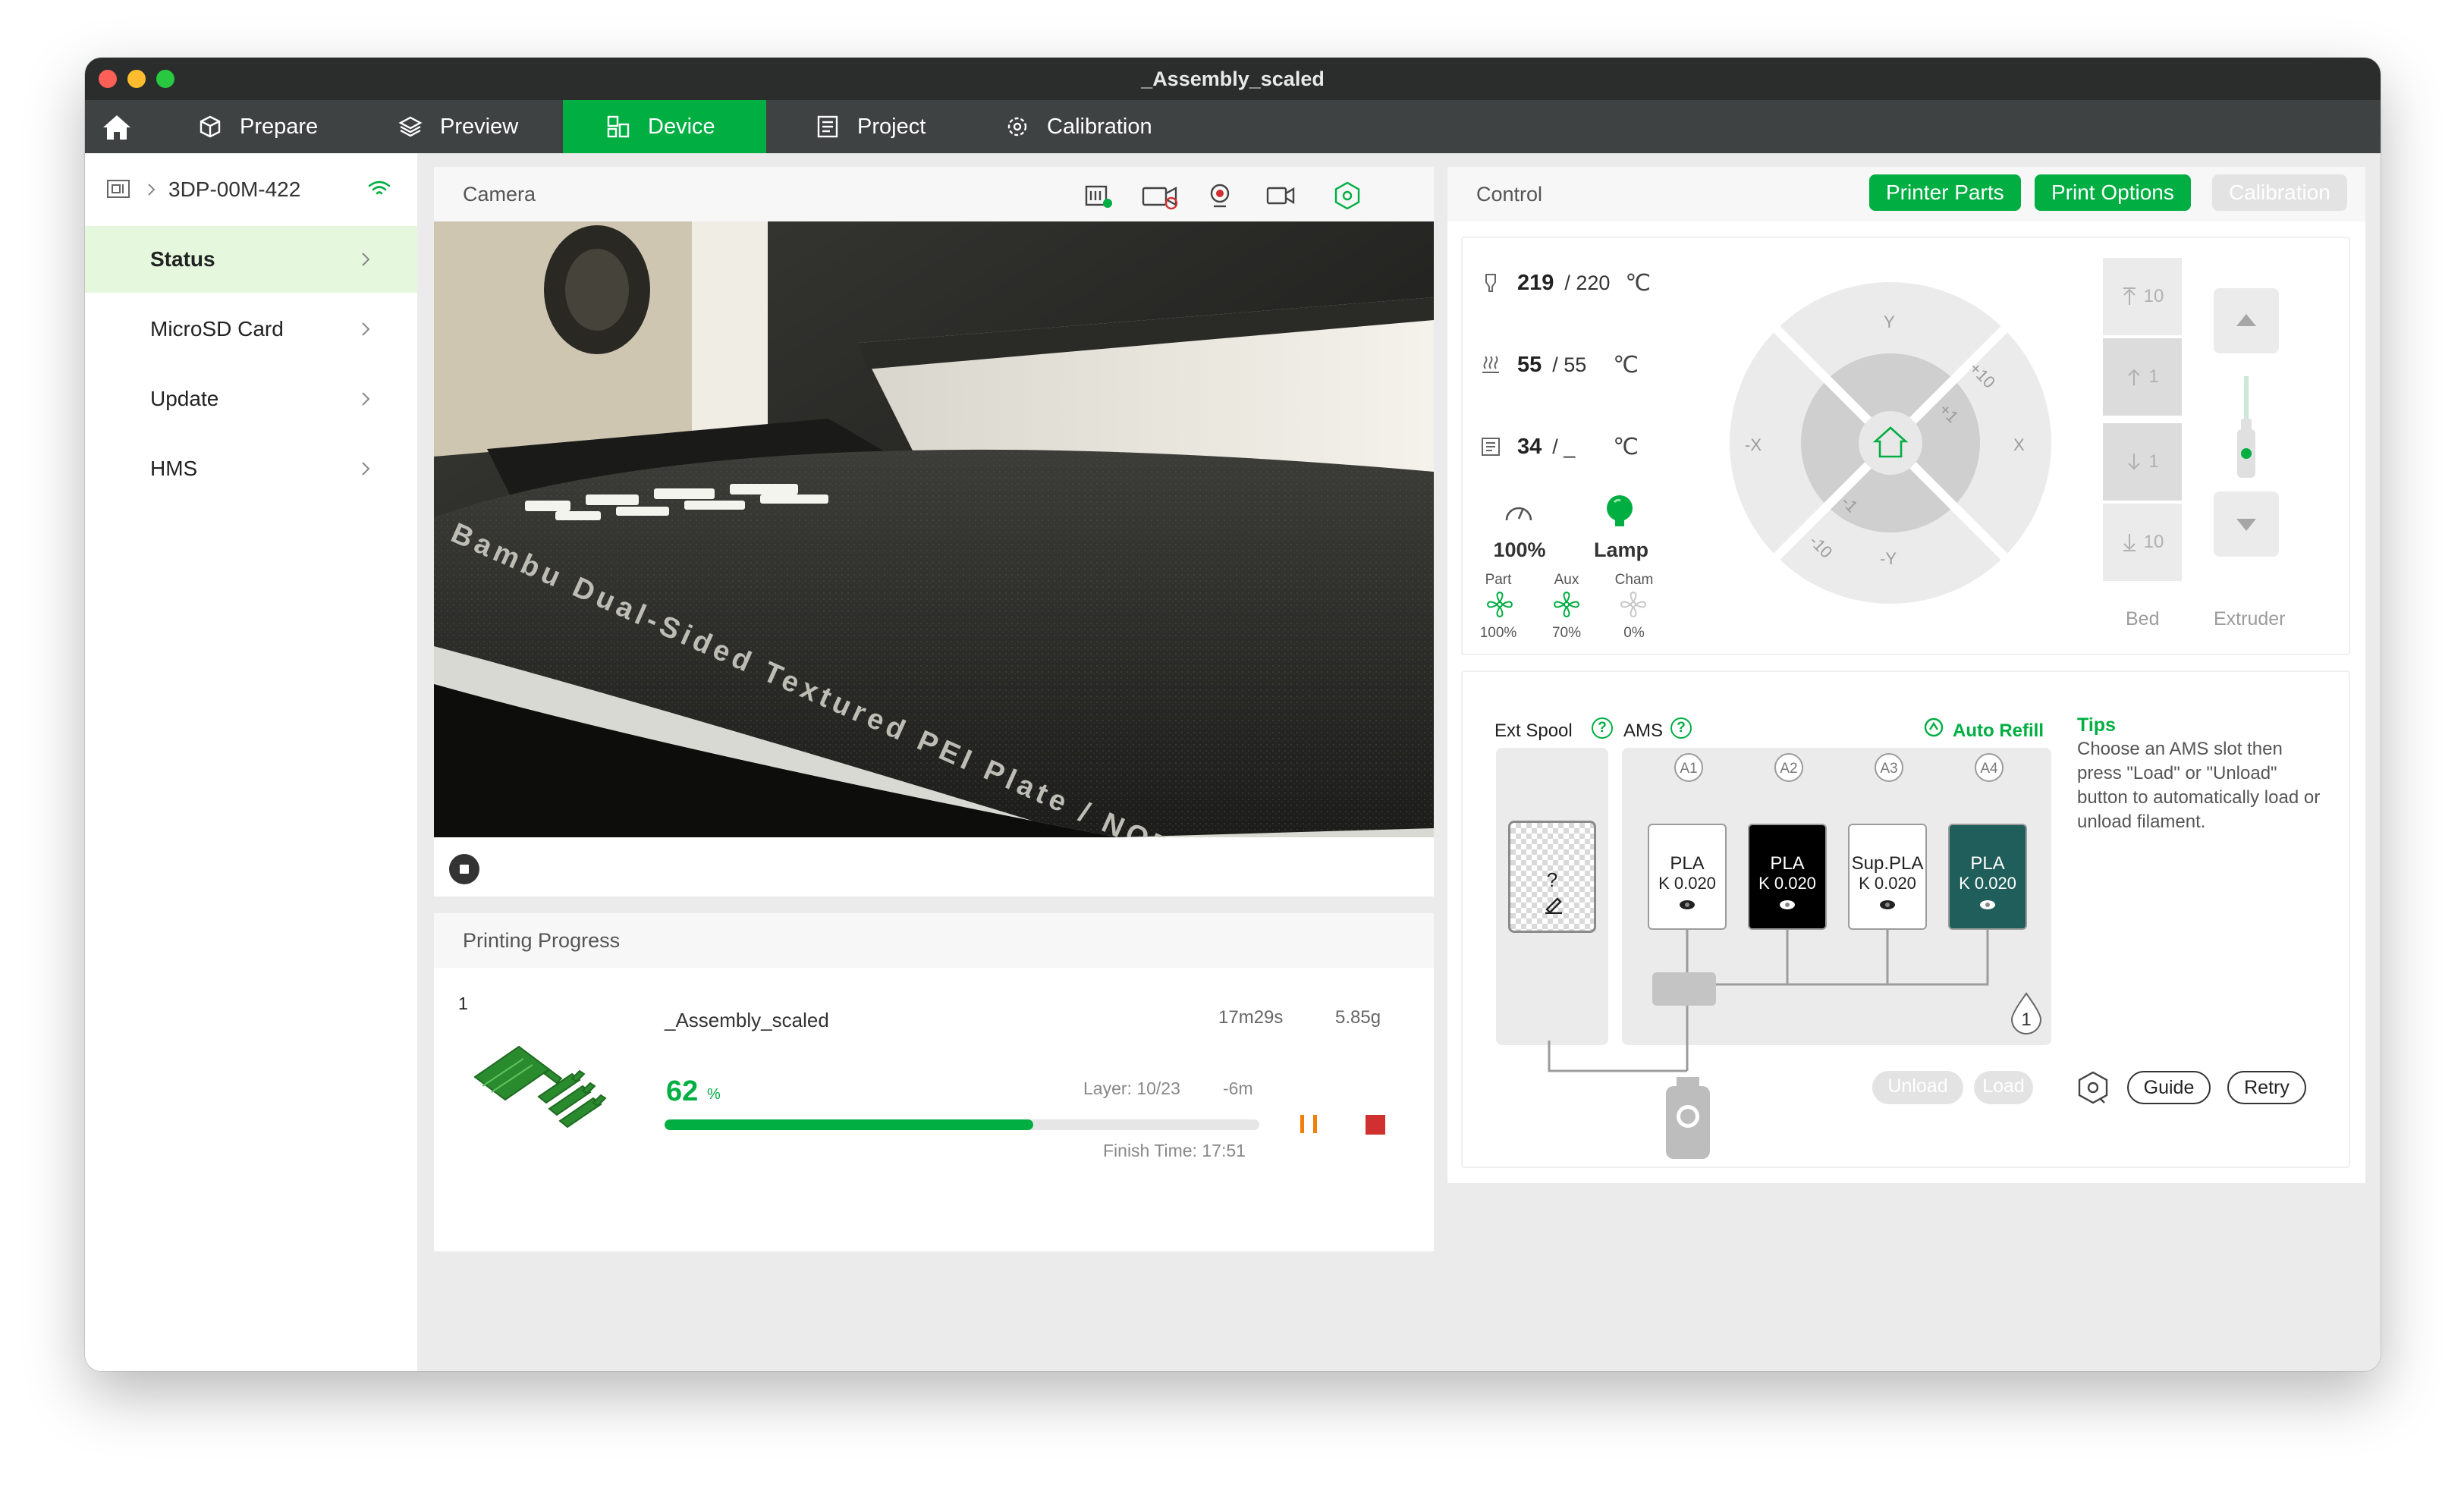 The height and width of the screenshot is (1485, 2464). Describe the element at coordinates (1566, 604) in the screenshot. I see `aux-fan-icon` at that location.